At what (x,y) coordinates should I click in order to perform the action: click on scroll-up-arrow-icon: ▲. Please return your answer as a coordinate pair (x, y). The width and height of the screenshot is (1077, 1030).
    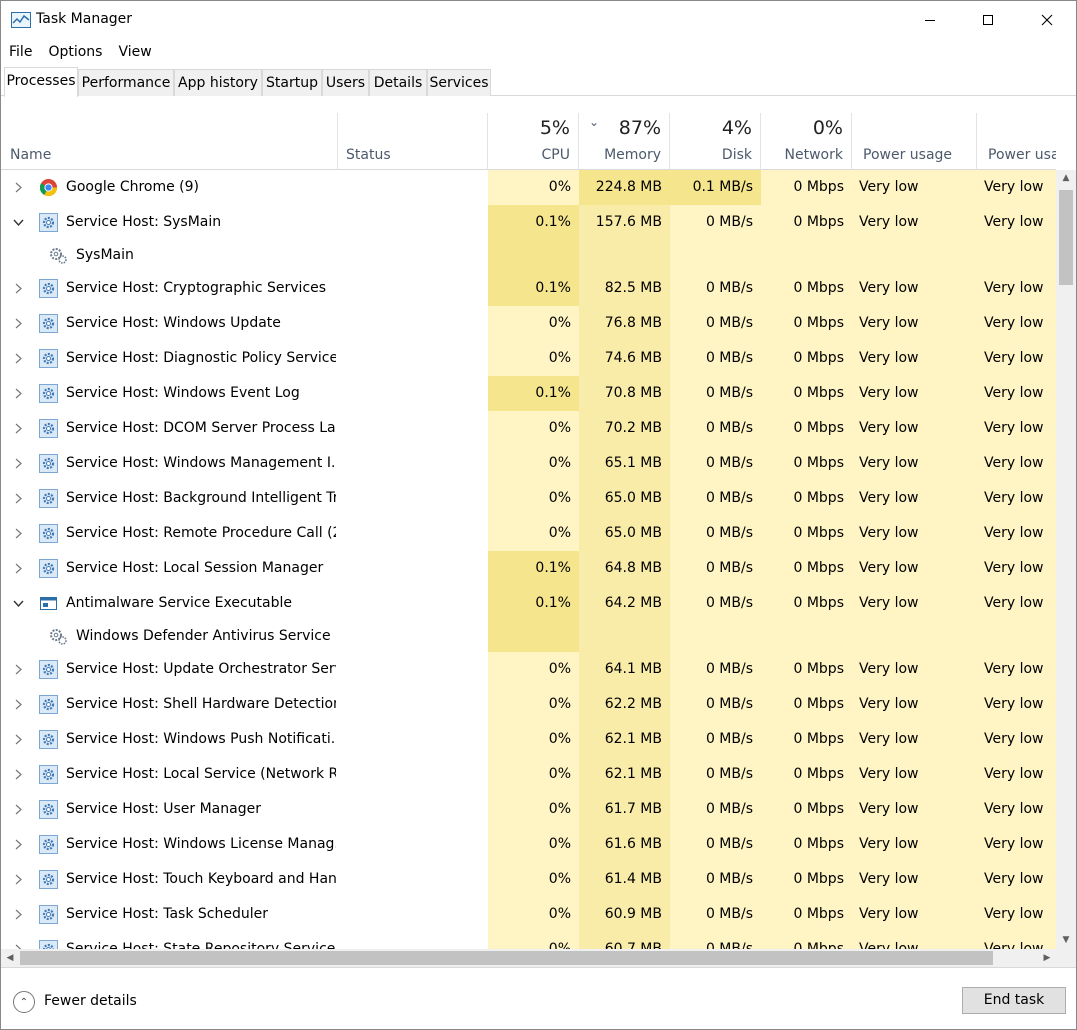
    Looking at the image, I should click on (1066, 178).